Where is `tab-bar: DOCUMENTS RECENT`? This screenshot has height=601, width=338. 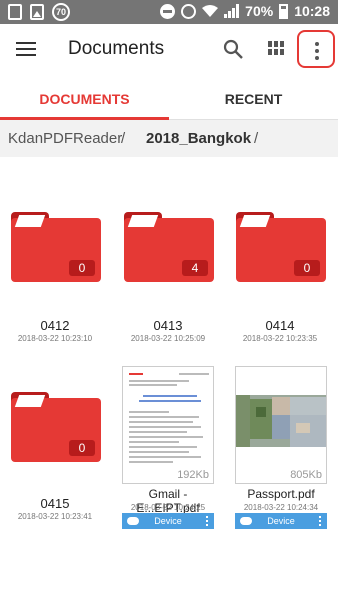
tab-bar: DOCUMENTS RECENT is located at coordinates (169, 100).